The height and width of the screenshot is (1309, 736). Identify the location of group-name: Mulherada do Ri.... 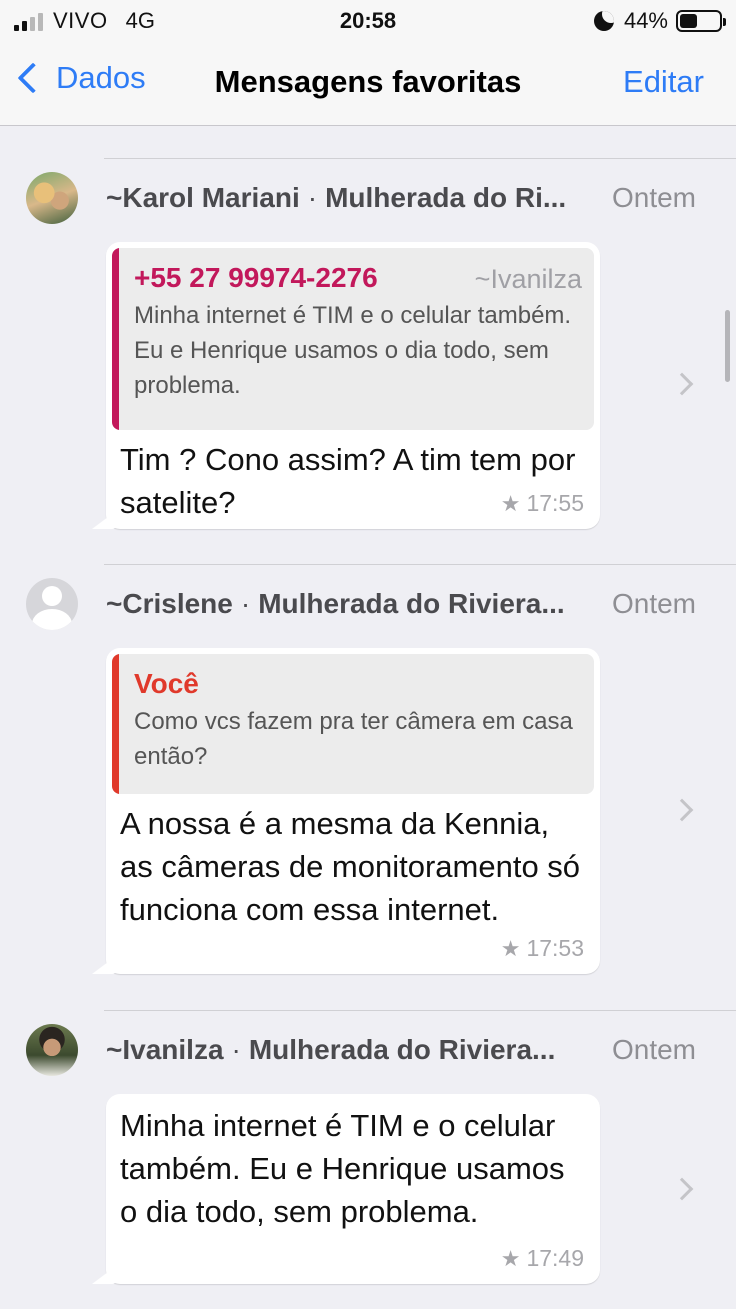
(446, 197).